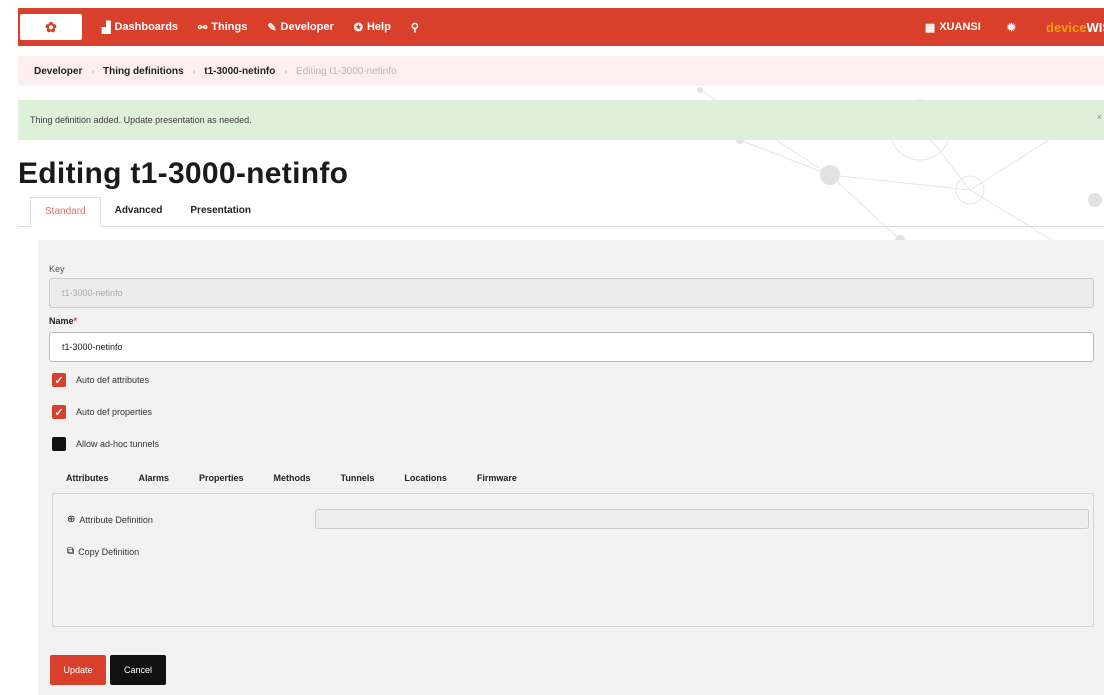 The width and height of the screenshot is (1104, 695). What do you see at coordinates (1011, 27) in the screenshot?
I see `gear-icon: ✹` at bounding box center [1011, 27].